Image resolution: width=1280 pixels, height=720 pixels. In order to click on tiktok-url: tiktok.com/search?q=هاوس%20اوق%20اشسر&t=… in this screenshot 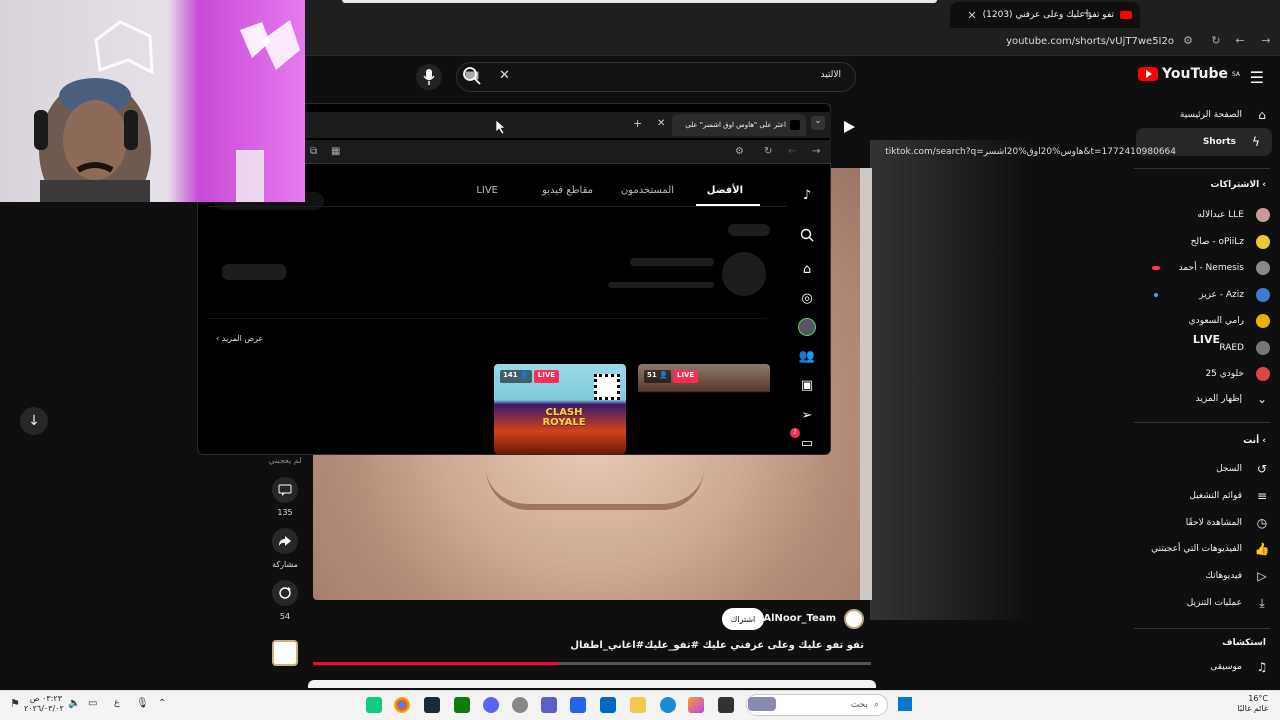, I will do `click(1030, 152)`.